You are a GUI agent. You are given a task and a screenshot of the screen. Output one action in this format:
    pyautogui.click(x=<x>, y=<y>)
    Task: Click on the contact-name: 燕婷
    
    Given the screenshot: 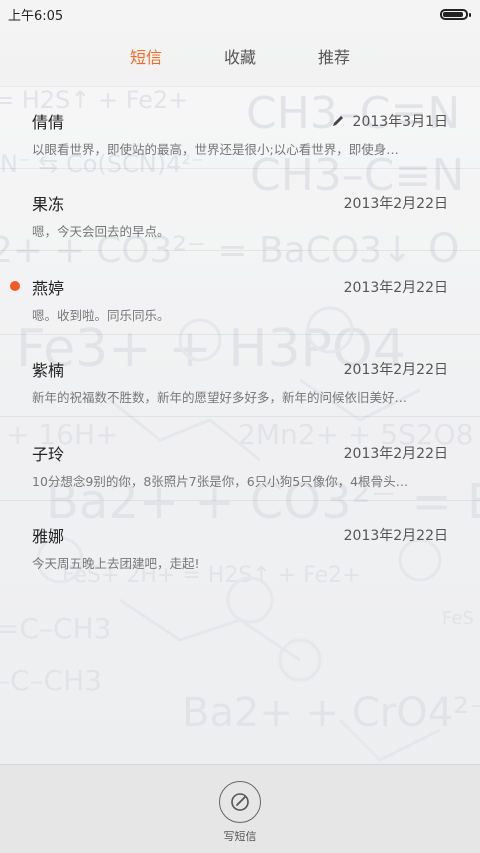 What is the action you would take?
    pyautogui.click(x=48, y=288)
    